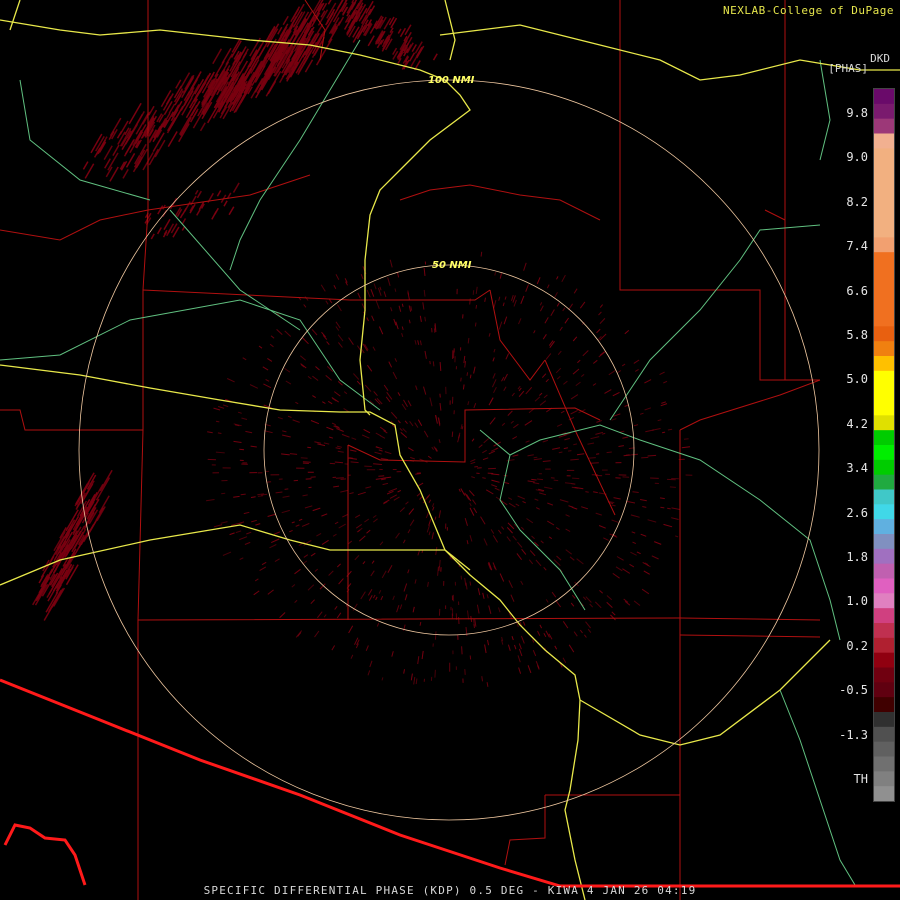 The width and height of the screenshot is (900, 900). I want to click on color-scale-tick: 1.0, so click(857, 601).